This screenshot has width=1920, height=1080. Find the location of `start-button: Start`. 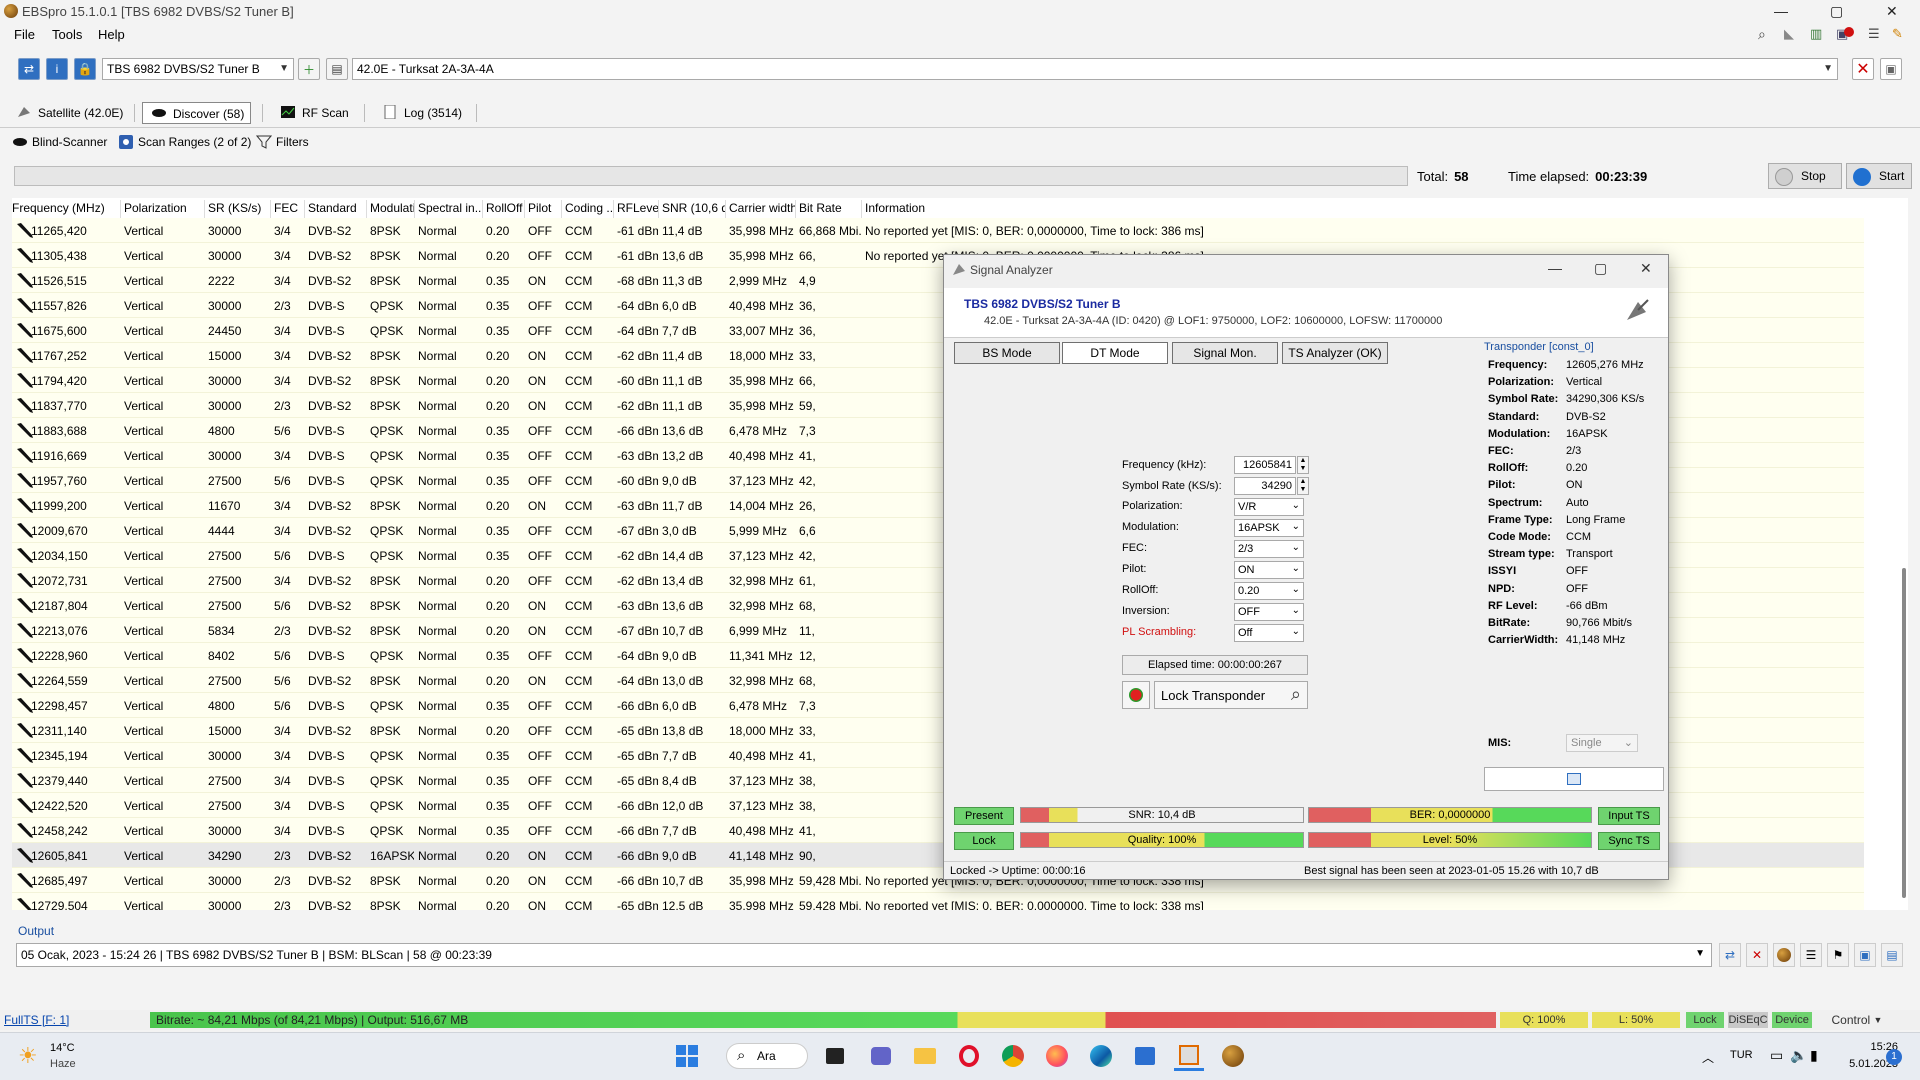

start-button: Start is located at coordinates (1879, 176).